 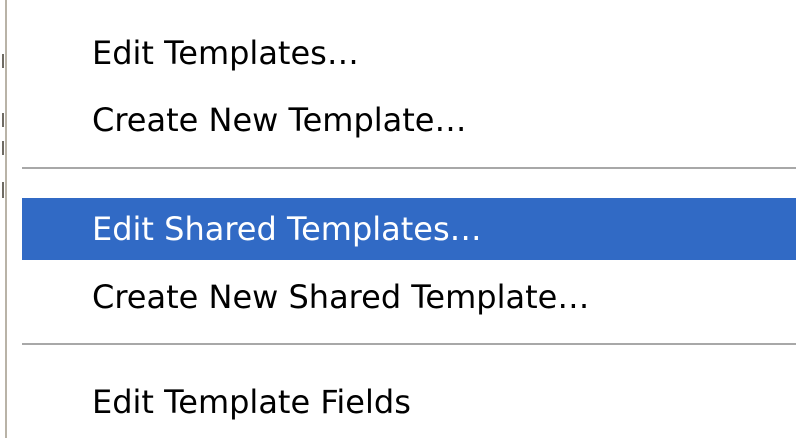 What do you see at coordinates (409, 402) in the screenshot?
I see `menu-item-edit-template-fields: Edit Template Fields` at bounding box center [409, 402].